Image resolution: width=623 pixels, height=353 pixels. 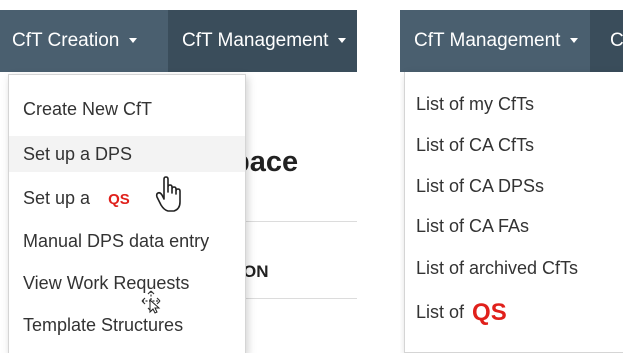 I want to click on menu-item-label: List of CA DPSs, so click(x=480, y=186).